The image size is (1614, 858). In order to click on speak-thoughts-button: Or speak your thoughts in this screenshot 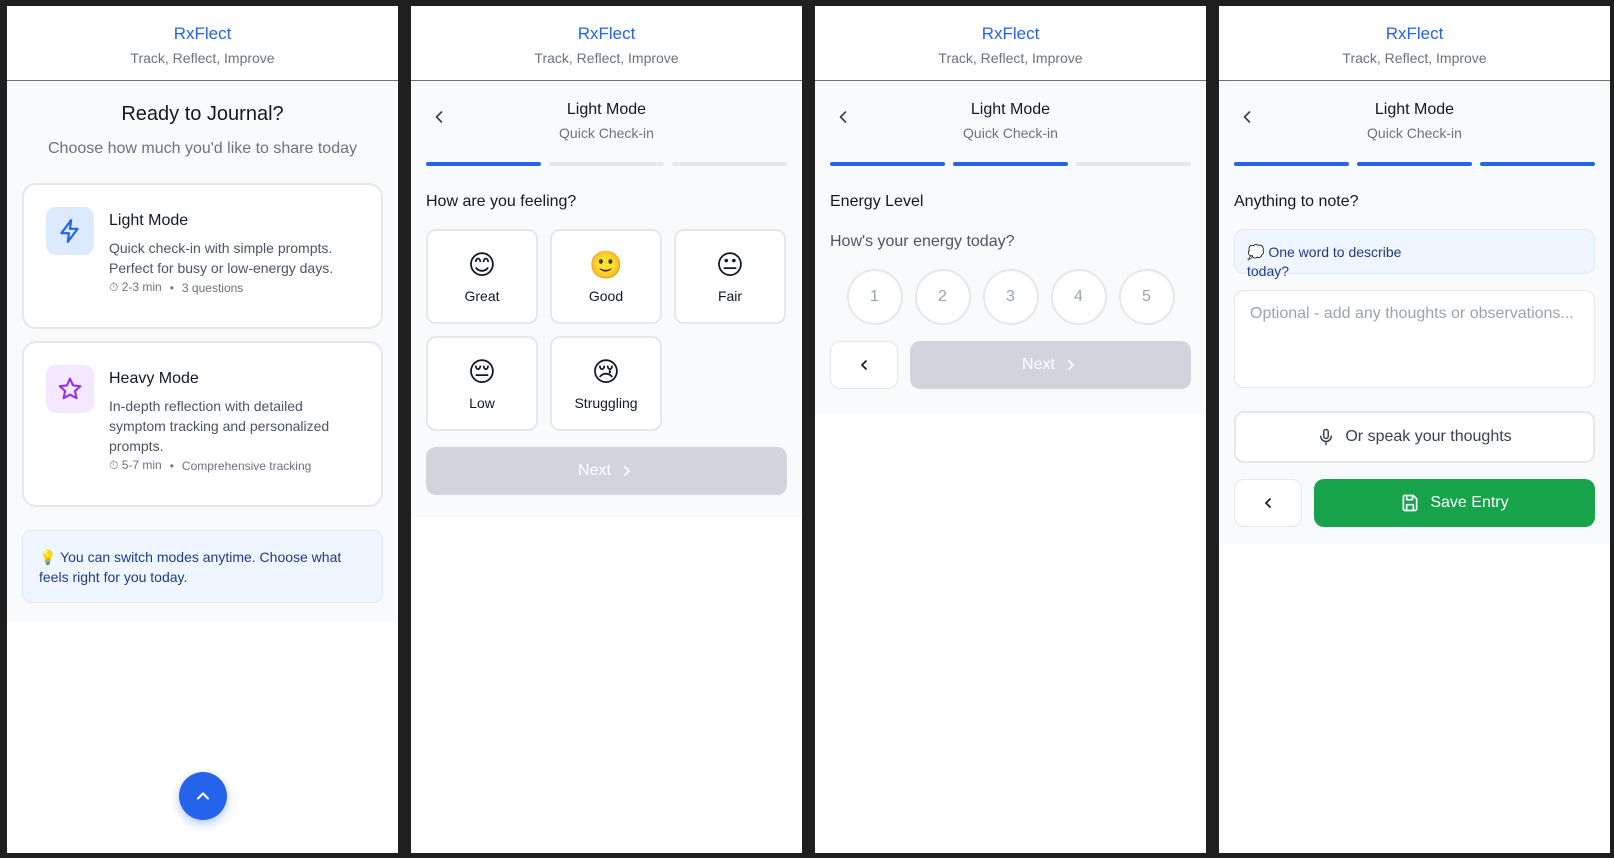, I will do `click(1414, 437)`.